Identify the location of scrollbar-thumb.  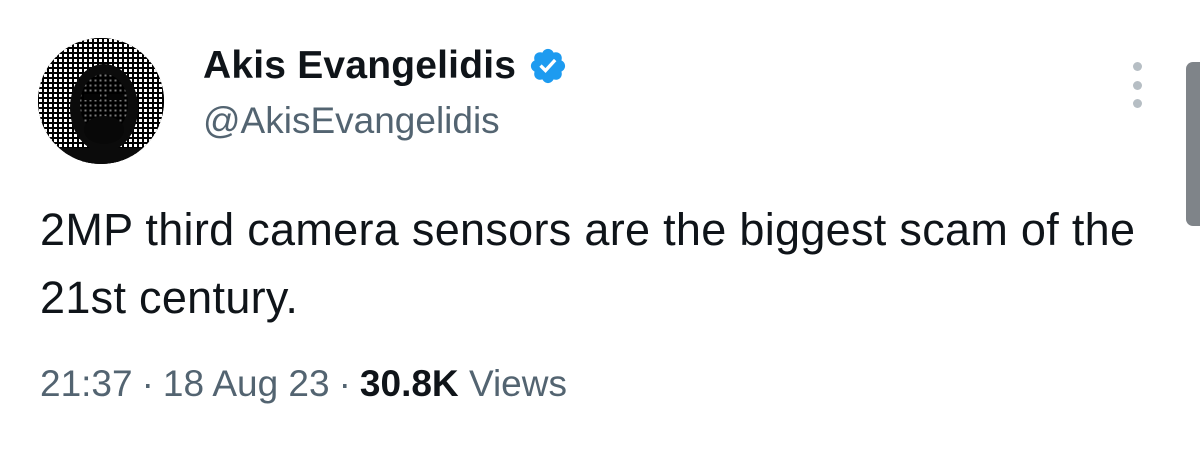
(1193, 144).